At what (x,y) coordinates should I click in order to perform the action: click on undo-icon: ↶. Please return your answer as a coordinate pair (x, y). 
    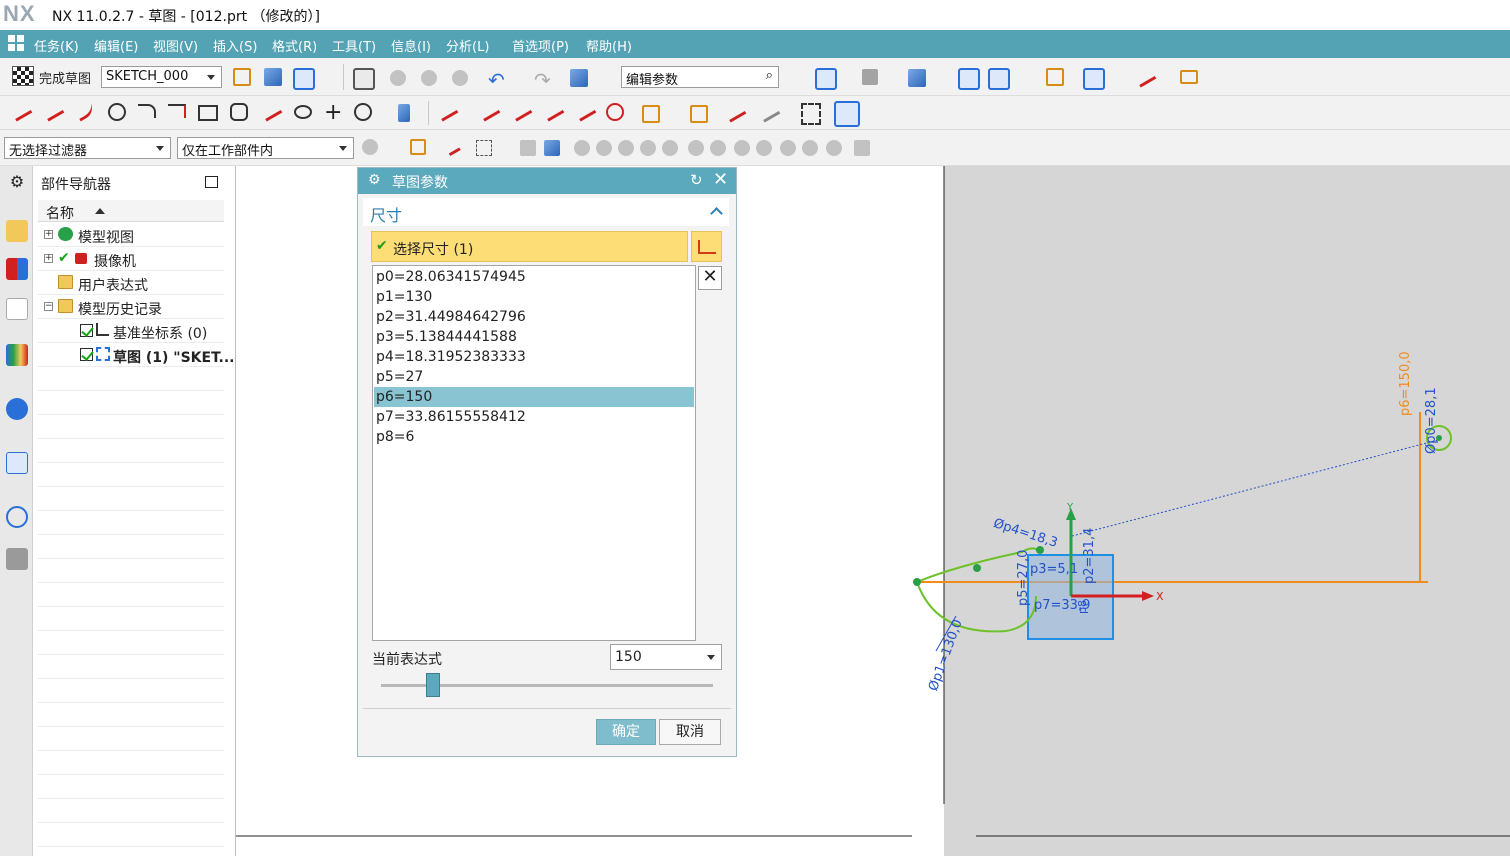
    Looking at the image, I should click on (499, 80).